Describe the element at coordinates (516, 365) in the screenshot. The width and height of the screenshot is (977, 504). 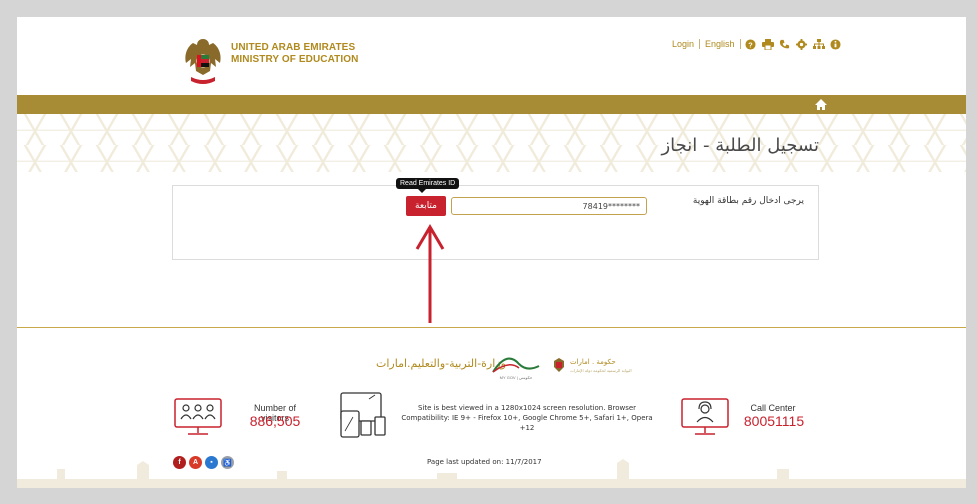
I see `mygov-logo: MY GOV | حكومتي` at that location.